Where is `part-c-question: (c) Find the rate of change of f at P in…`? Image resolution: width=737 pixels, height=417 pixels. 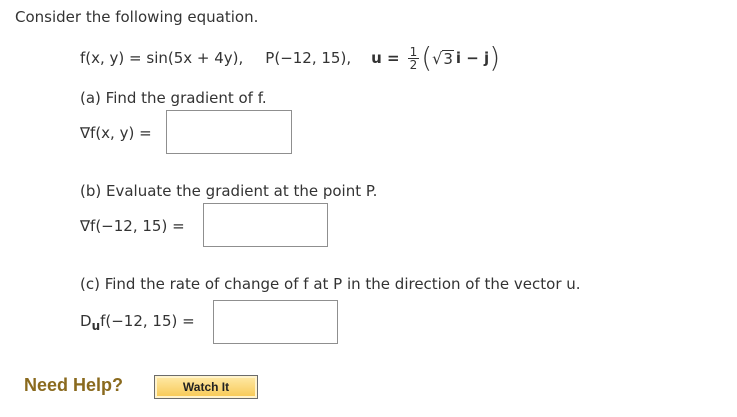
part-c-question: (c) Find the rate of change of f at P in… is located at coordinates (330, 284).